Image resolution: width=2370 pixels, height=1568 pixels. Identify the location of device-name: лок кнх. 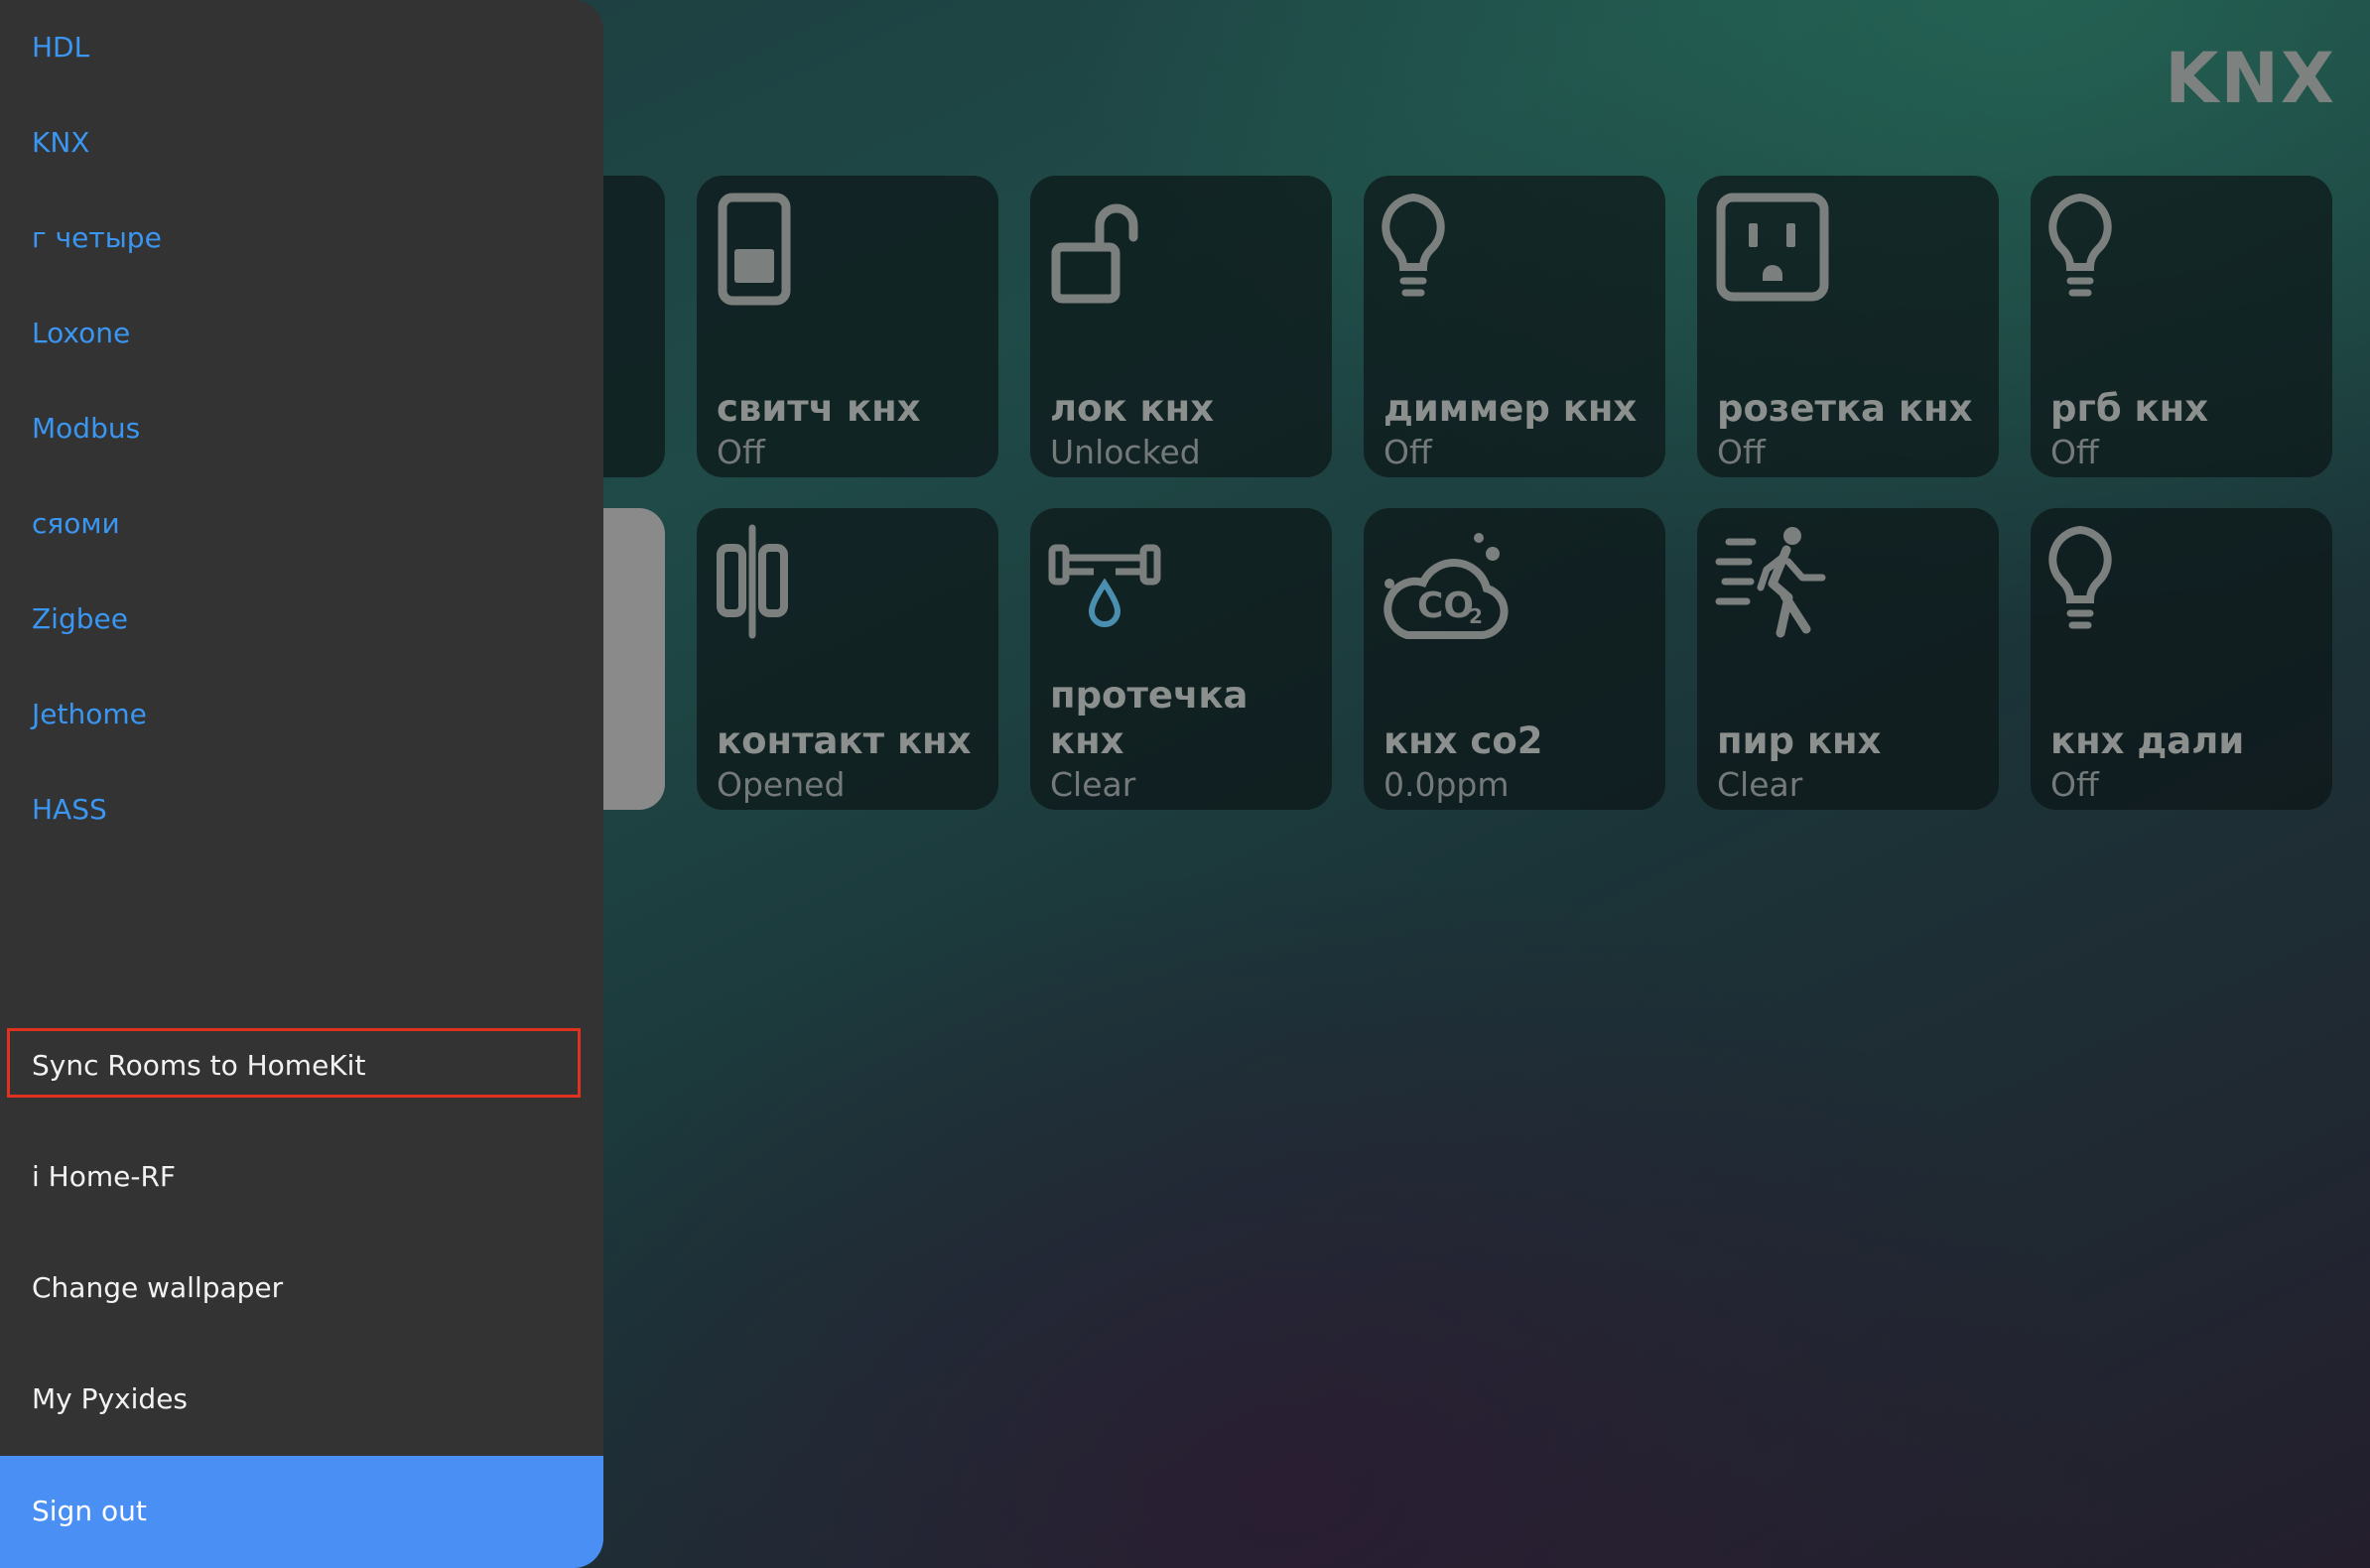
(1132, 408).